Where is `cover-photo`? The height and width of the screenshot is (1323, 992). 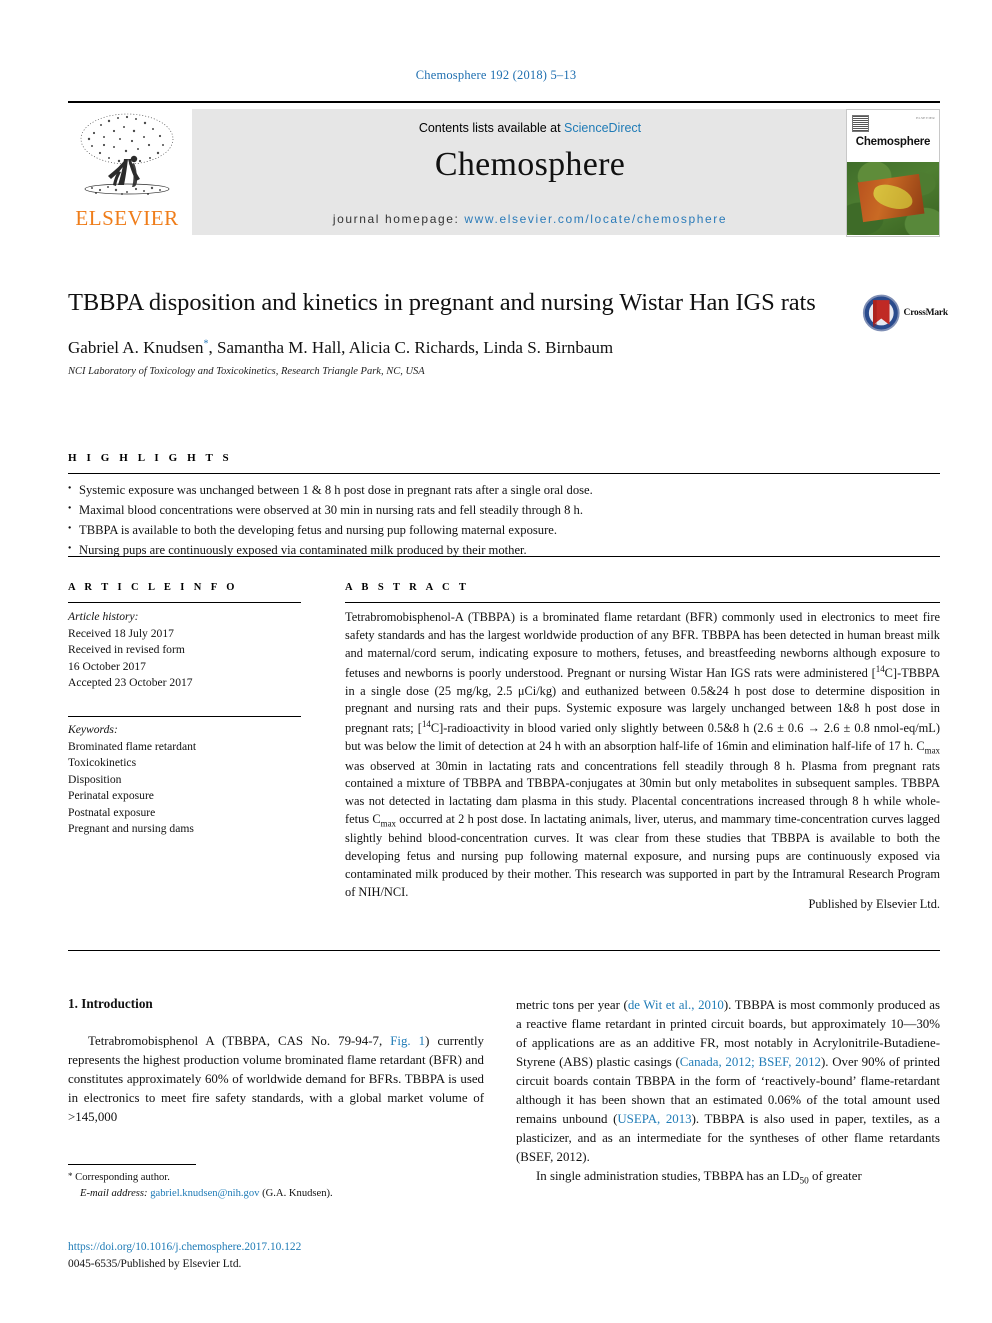 cover-photo is located at coordinates (893, 198).